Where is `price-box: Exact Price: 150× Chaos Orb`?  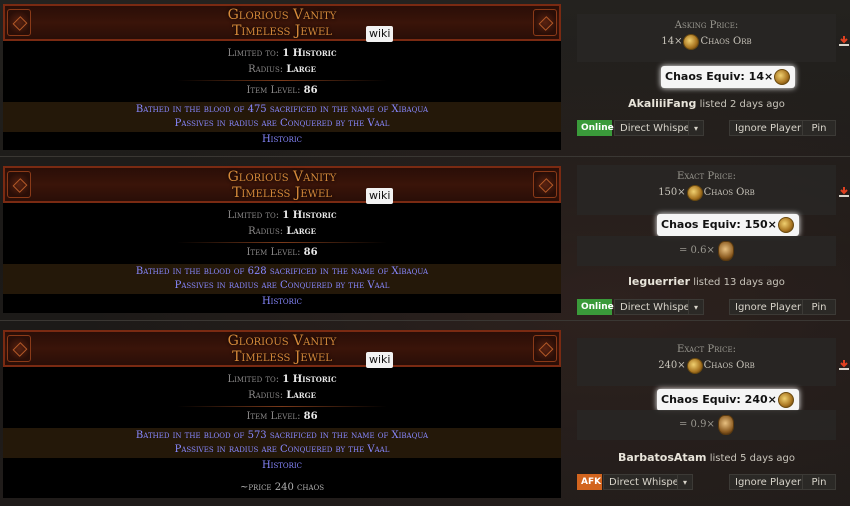 price-box: Exact Price: 150× Chaos Orb is located at coordinates (713, 190).